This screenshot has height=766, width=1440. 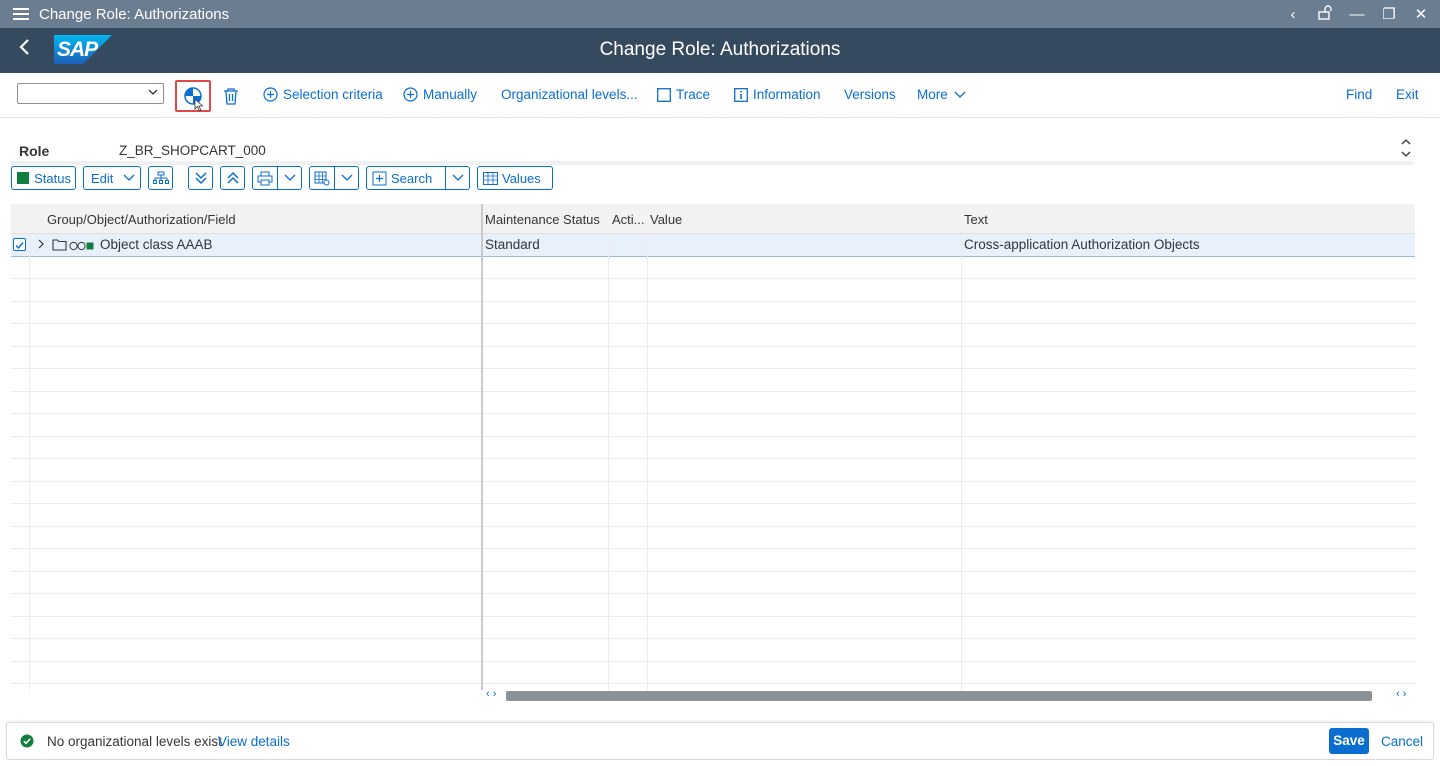 I want to click on find-button: Find, so click(x=1359, y=94).